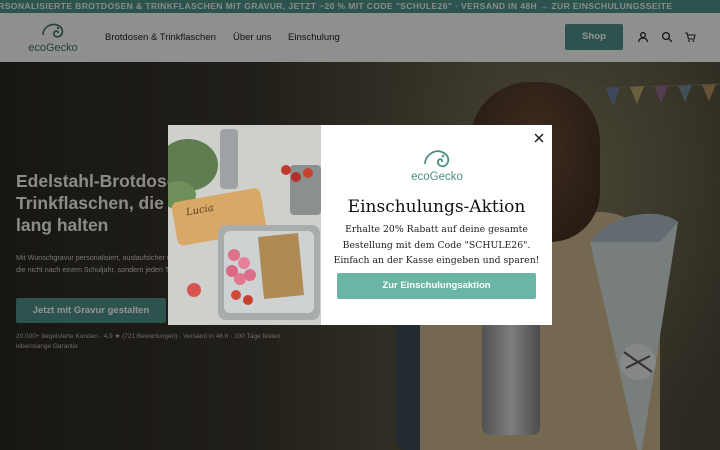 This screenshot has width=720, height=450. Describe the element at coordinates (437, 159) in the screenshot. I see `gecko-logo-icon` at that location.